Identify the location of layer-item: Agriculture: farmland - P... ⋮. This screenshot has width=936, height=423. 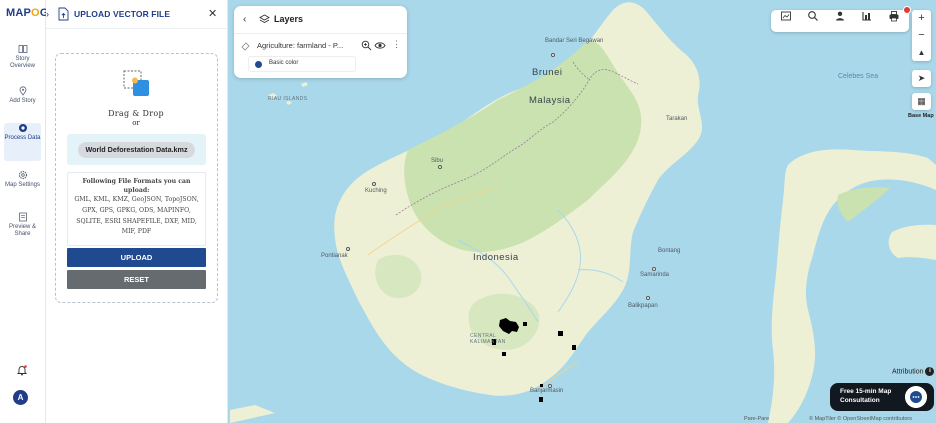
(322, 46).